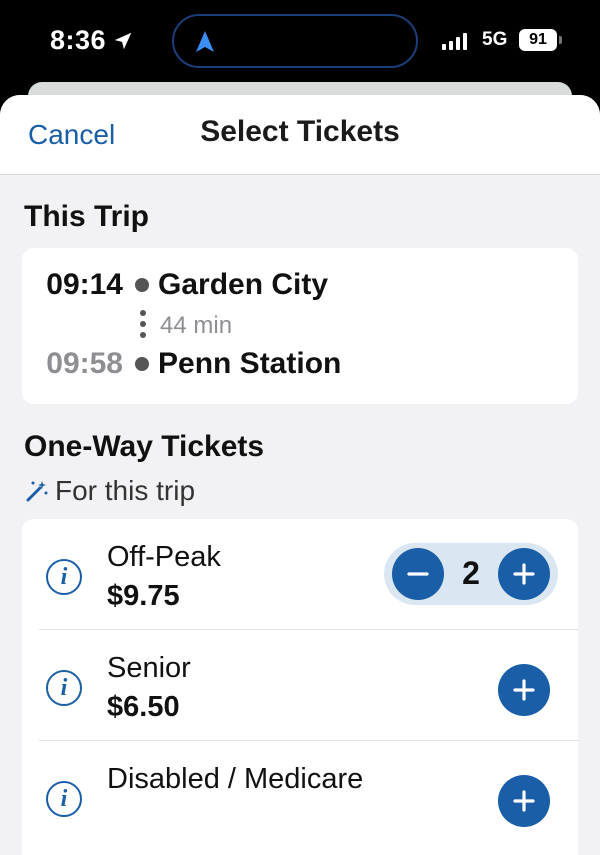  I want to click on increase-button, so click(524, 574).